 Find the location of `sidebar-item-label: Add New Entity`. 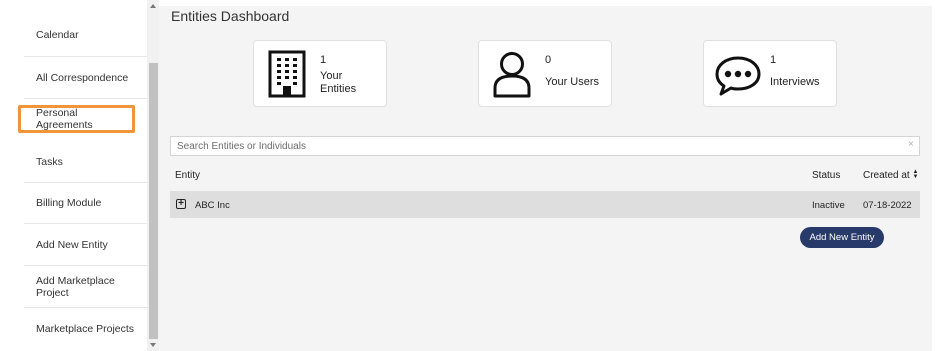

sidebar-item-label: Add New Entity is located at coordinates (72, 244).